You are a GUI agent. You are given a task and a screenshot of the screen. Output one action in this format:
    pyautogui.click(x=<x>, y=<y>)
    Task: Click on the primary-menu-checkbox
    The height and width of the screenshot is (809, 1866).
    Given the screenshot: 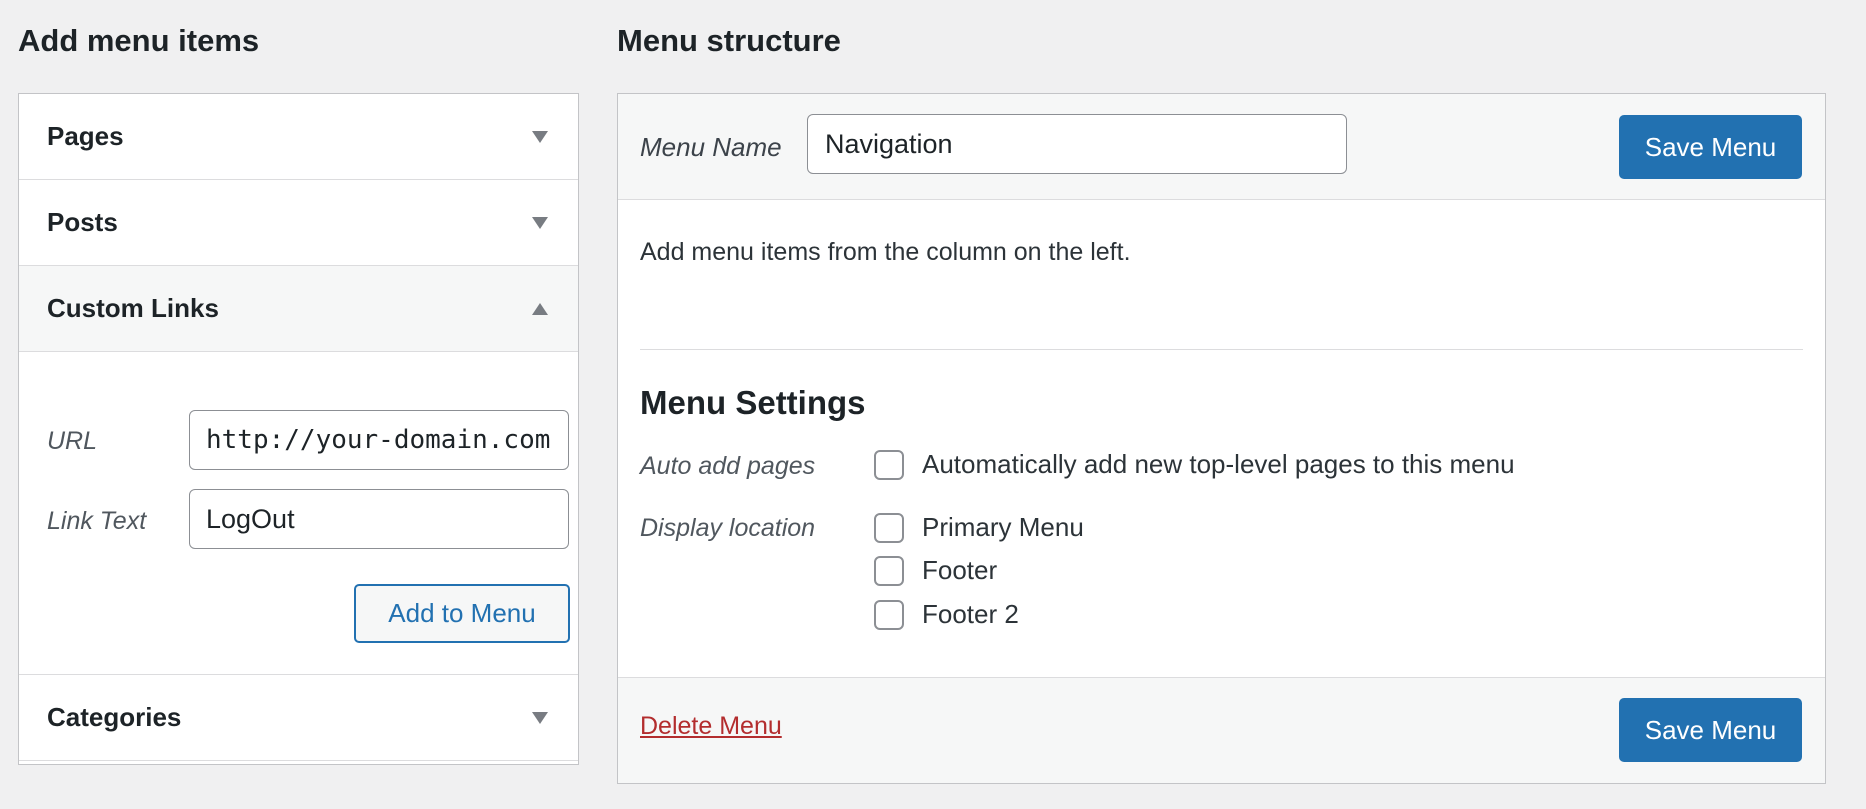 What is the action you would take?
    pyautogui.click(x=889, y=527)
    